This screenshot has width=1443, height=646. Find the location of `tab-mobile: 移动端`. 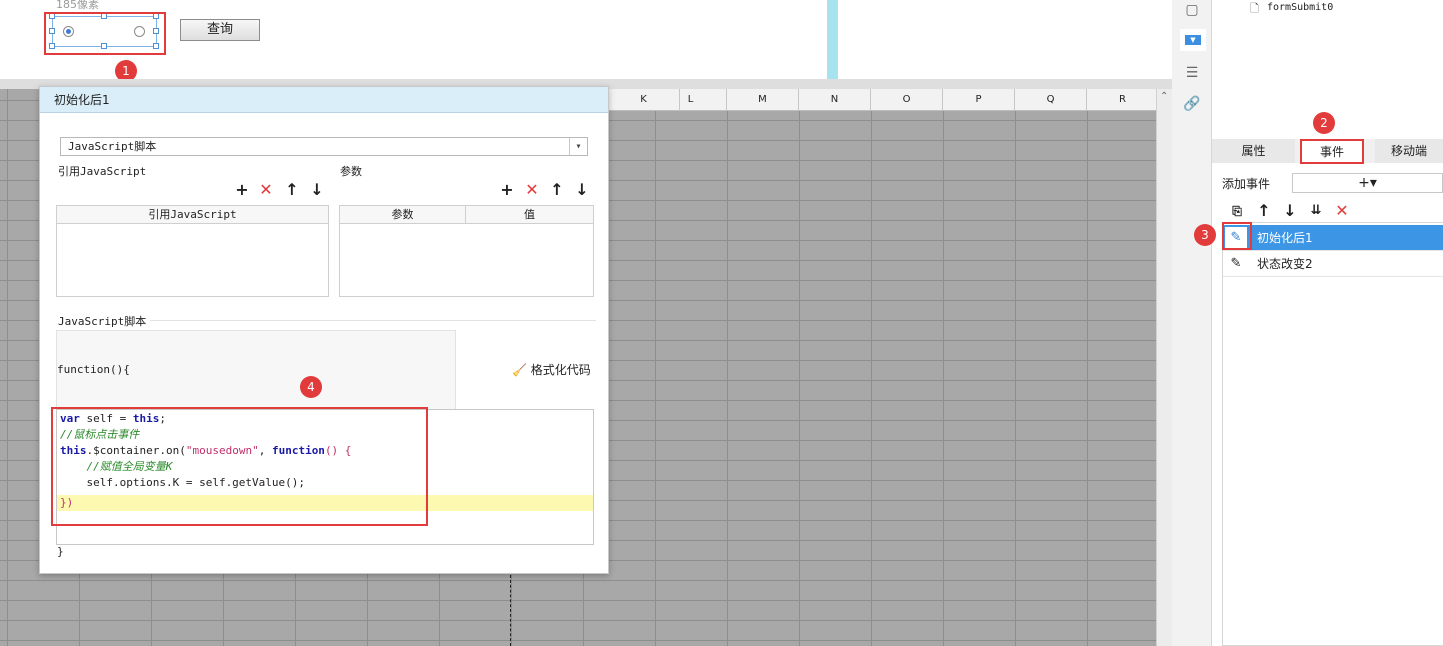

tab-mobile: 移动端 is located at coordinates (1409, 151).